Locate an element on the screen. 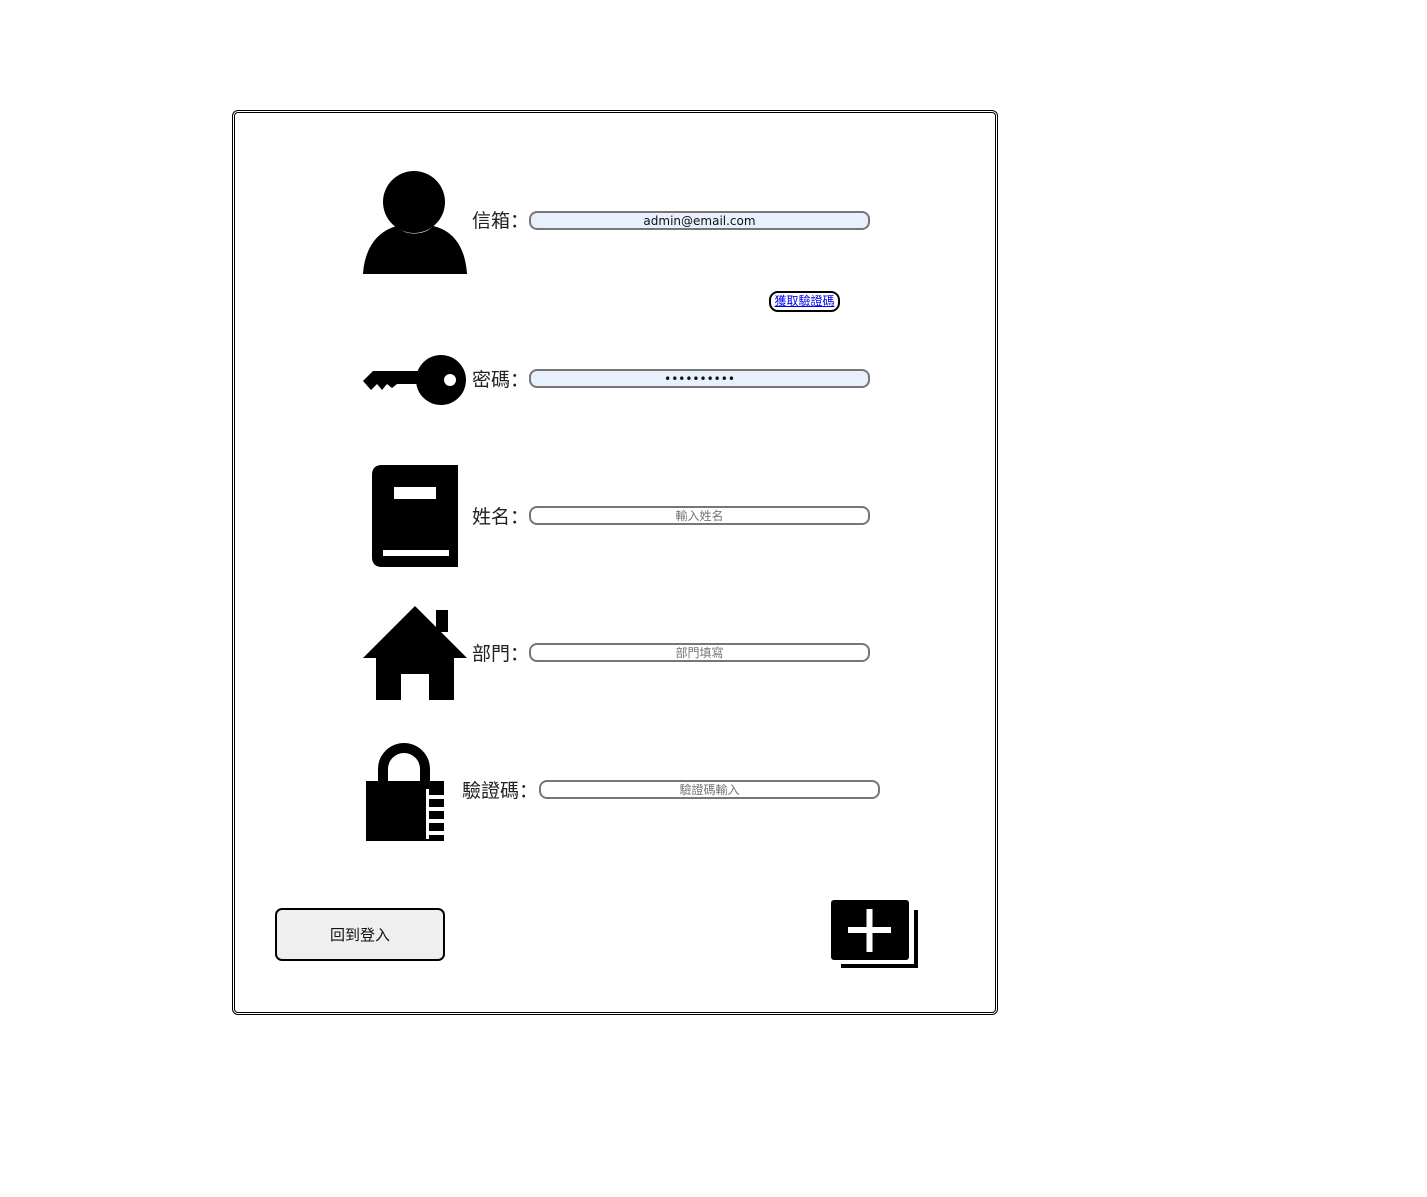  home-icon is located at coordinates (415, 653).